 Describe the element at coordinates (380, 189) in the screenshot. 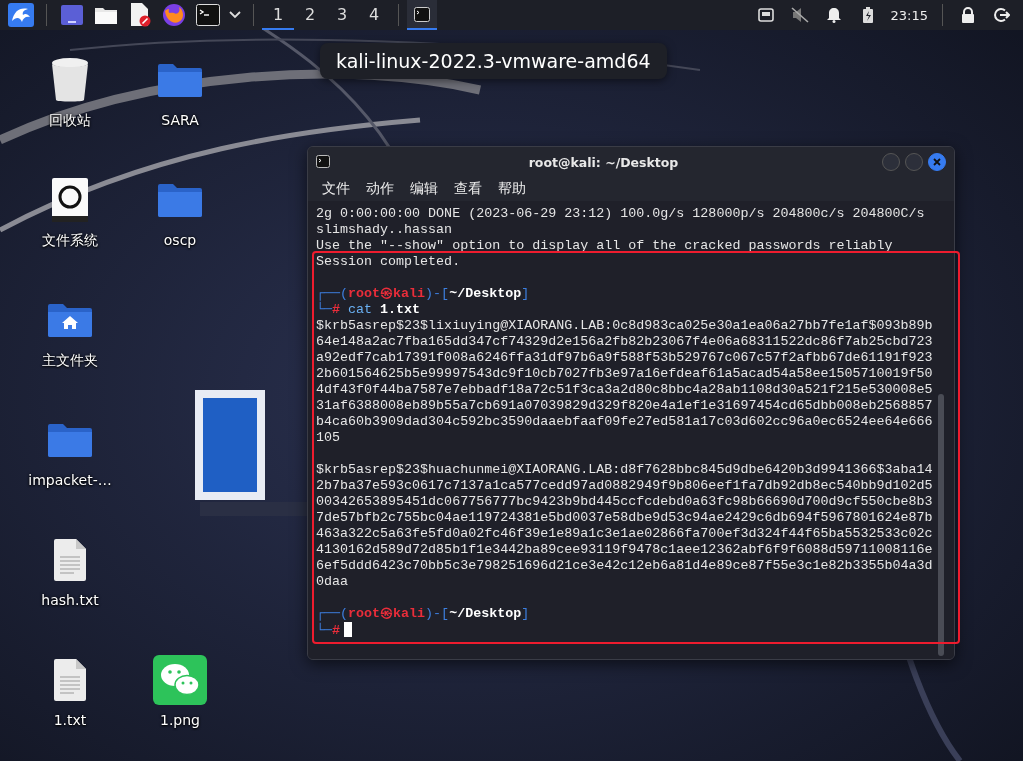

I see `menu-item: 动作` at that location.